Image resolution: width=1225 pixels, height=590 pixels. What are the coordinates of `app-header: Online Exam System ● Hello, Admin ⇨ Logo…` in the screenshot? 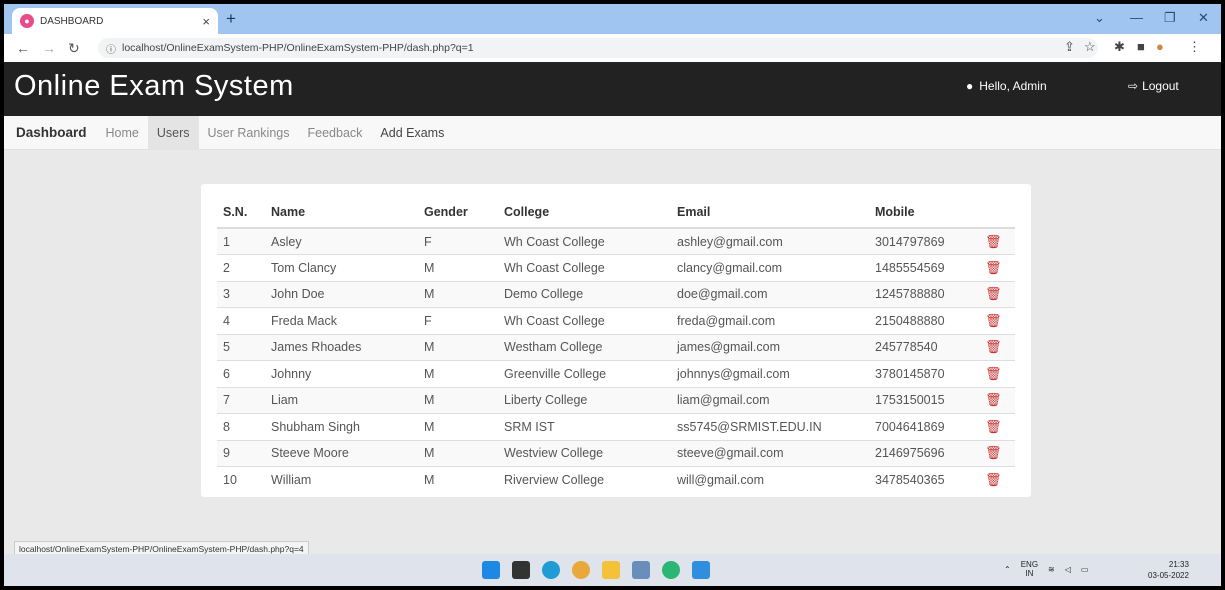 It's located at (612, 89).